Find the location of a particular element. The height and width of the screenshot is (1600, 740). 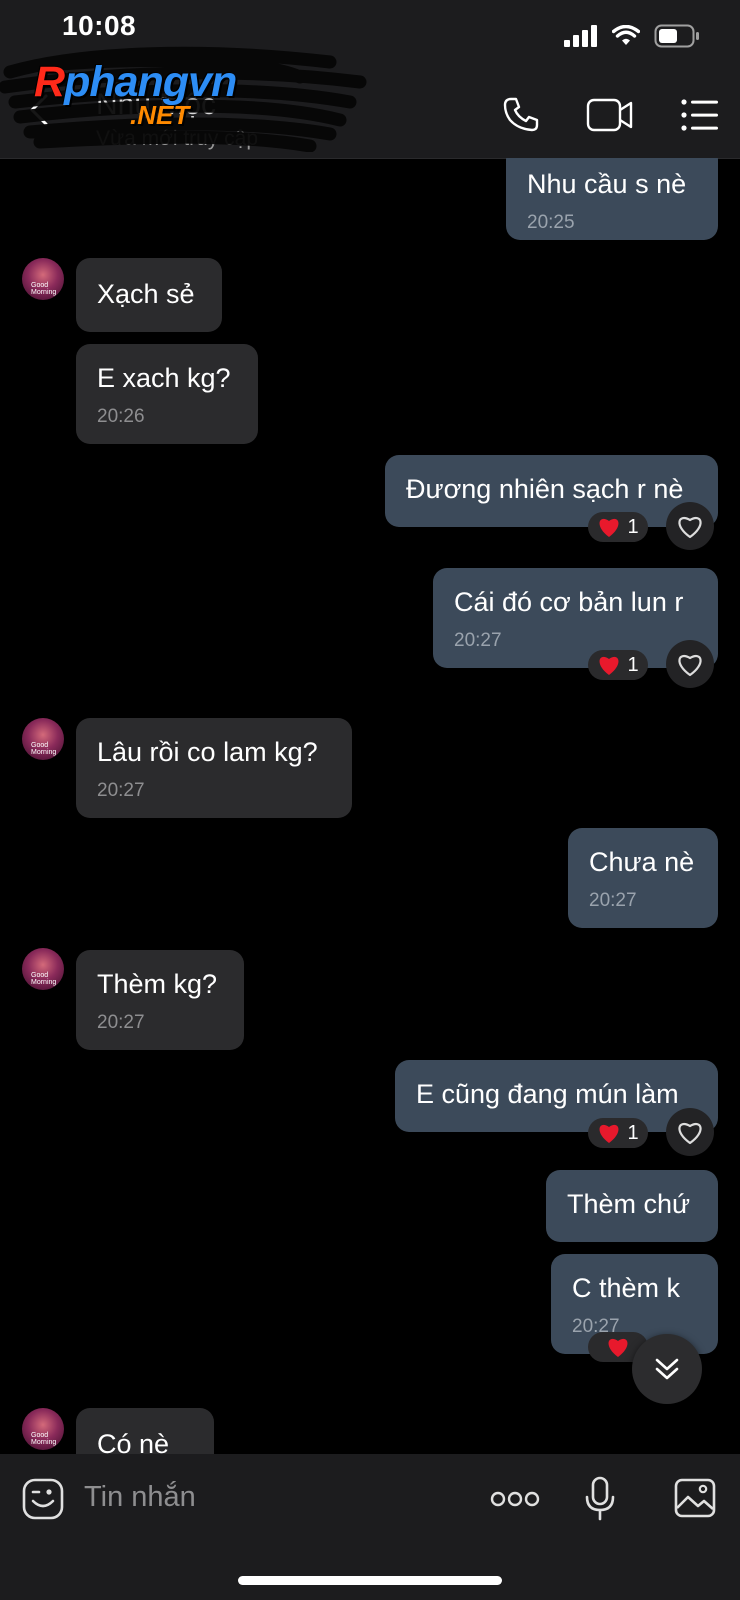

microphone-icon is located at coordinates (600, 1499).